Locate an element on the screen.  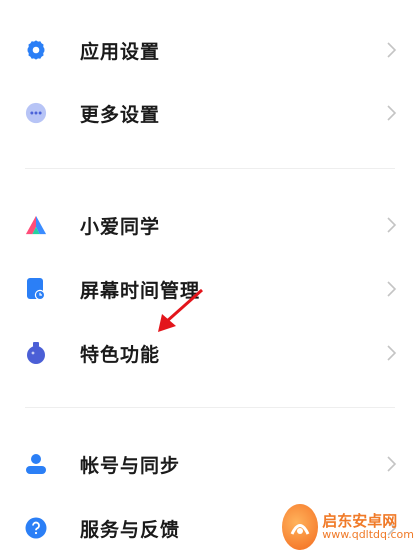
flask-icon is located at coordinates (36, 353).